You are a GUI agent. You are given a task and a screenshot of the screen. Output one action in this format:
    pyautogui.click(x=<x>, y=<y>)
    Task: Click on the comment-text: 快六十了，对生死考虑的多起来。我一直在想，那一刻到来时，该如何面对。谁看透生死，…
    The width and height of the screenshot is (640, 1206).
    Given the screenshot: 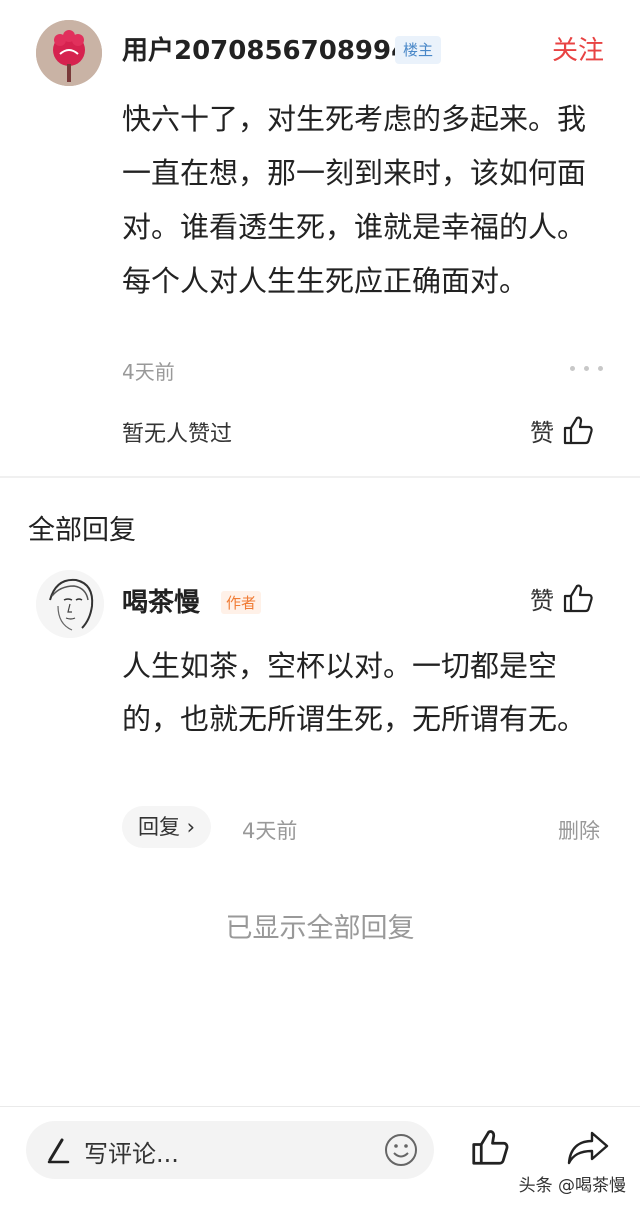 What is the action you would take?
    pyautogui.click(x=354, y=200)
    